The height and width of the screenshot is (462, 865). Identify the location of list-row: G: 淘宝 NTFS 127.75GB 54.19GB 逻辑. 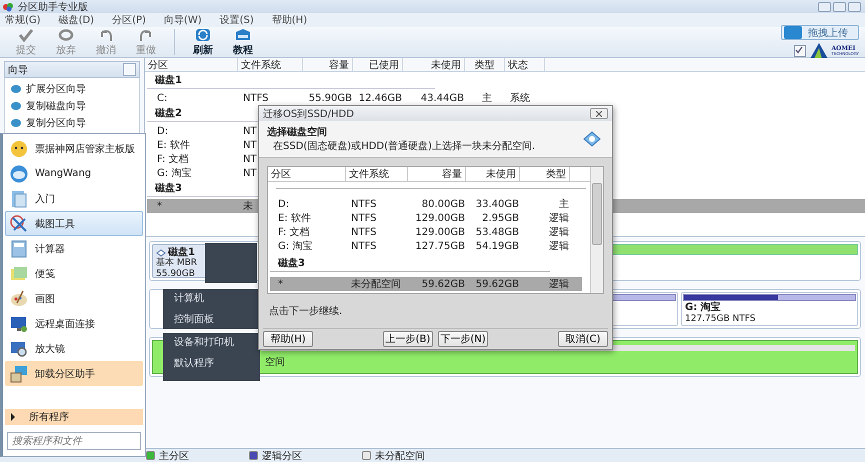
(426, 246).